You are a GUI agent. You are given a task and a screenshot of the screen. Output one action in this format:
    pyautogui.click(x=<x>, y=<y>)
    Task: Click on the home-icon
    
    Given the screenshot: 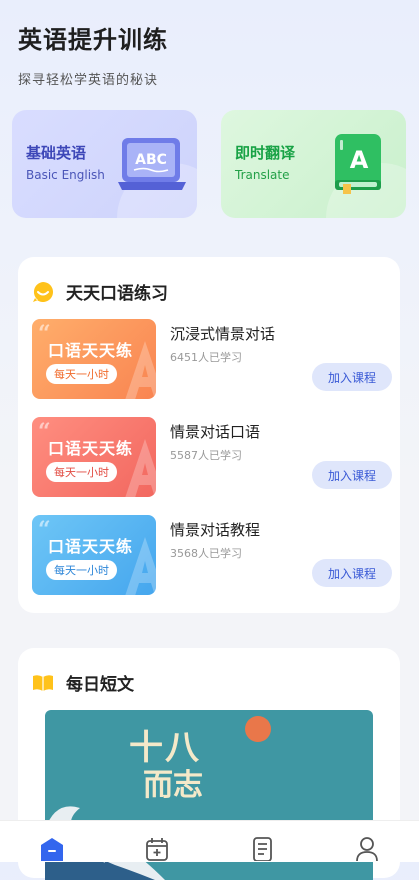 What is the action you would take?
    pyautogui.click(x=52, y=848)
    